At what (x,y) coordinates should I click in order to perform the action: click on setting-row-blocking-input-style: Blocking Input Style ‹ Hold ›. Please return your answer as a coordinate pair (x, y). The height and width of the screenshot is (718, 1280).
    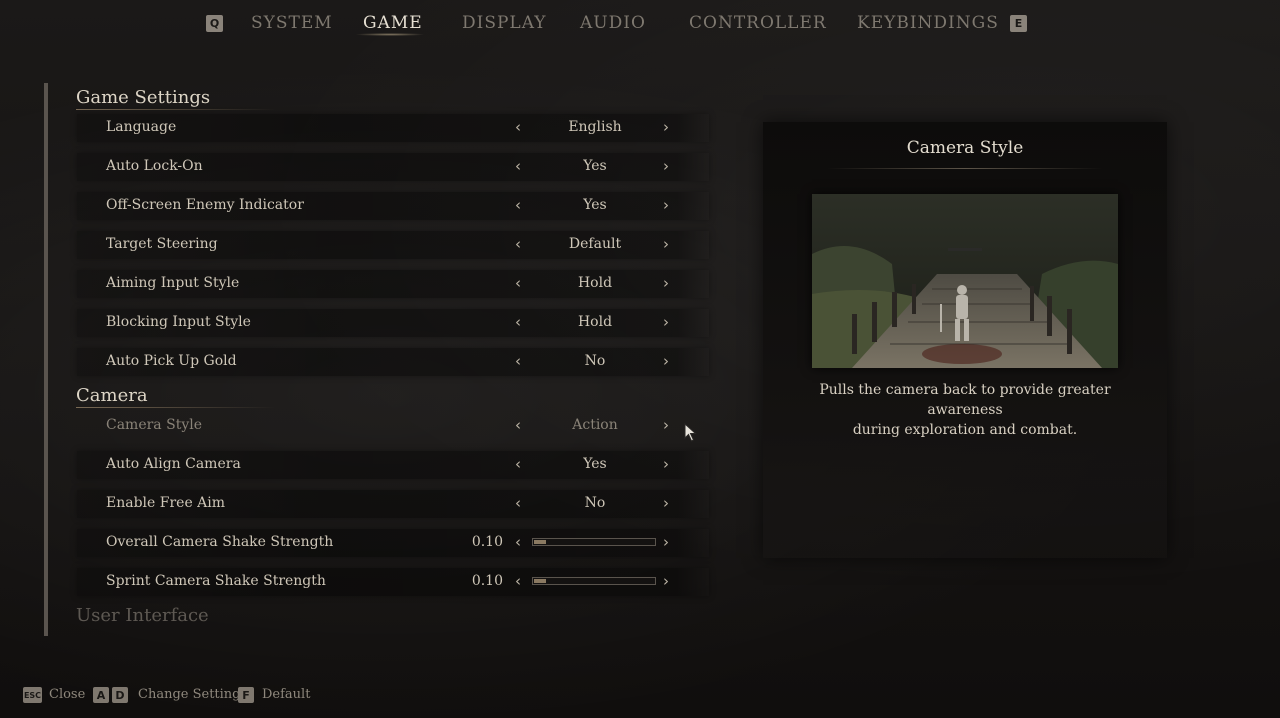
    Looking at the image, I should click on (393, 323).